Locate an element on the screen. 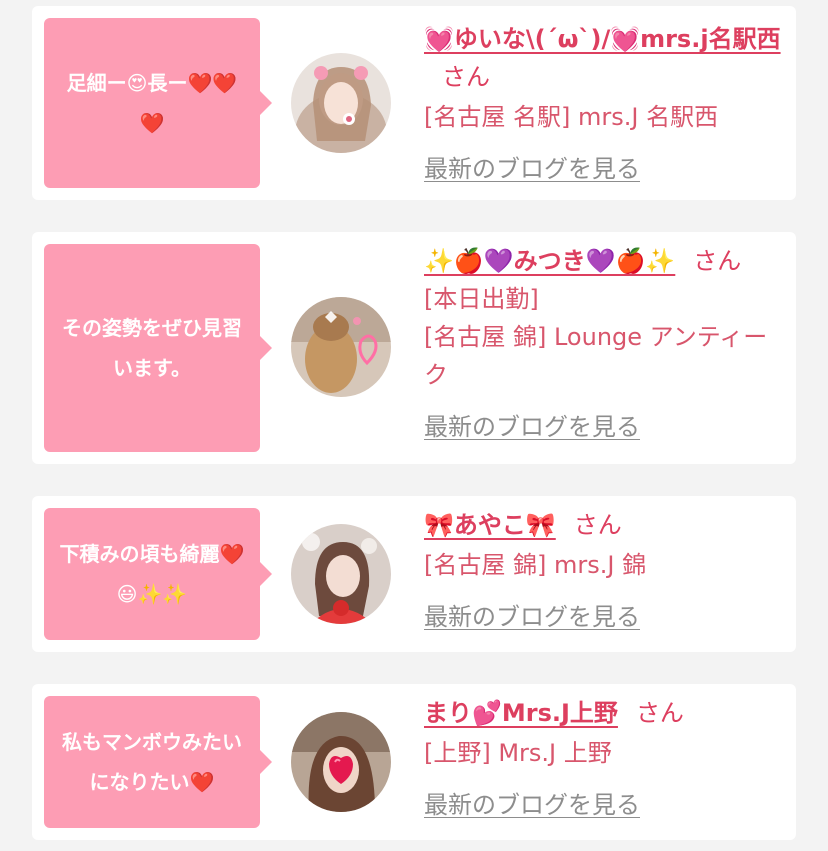 Image resolution: width=828 pixels, height=851 pixels. shop-info: [名古屋 錦] mrs.J 錦 is located at coordinates (535, 565).